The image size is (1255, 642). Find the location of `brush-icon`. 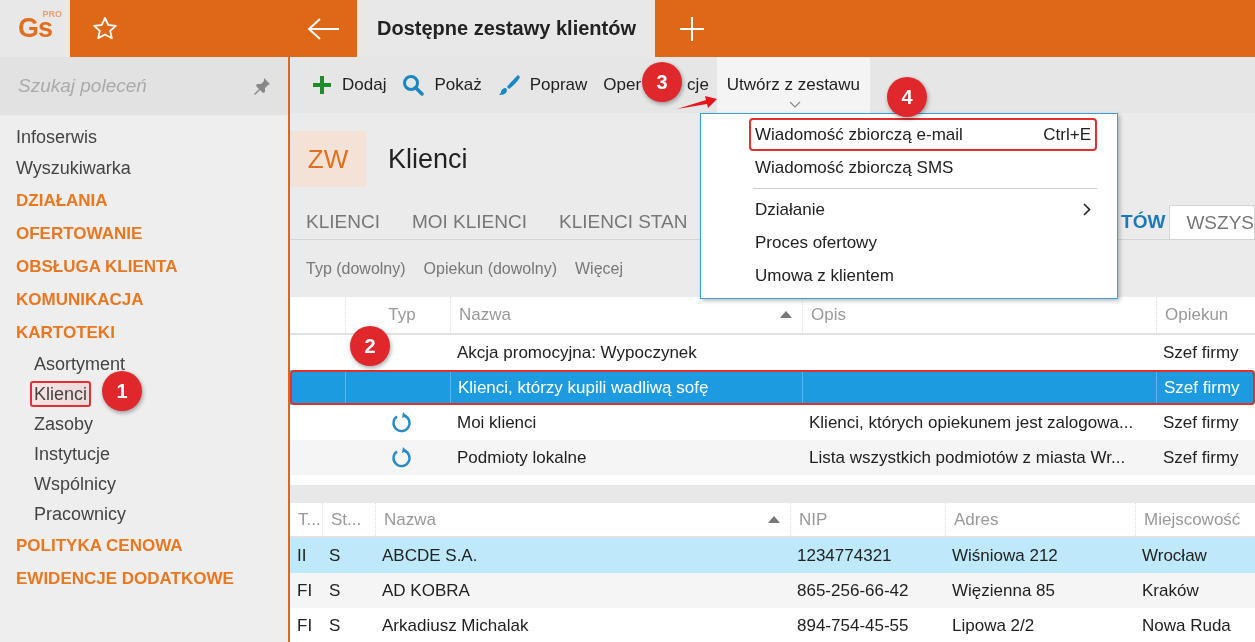

brush-icon is located at coordinates (508, 85).